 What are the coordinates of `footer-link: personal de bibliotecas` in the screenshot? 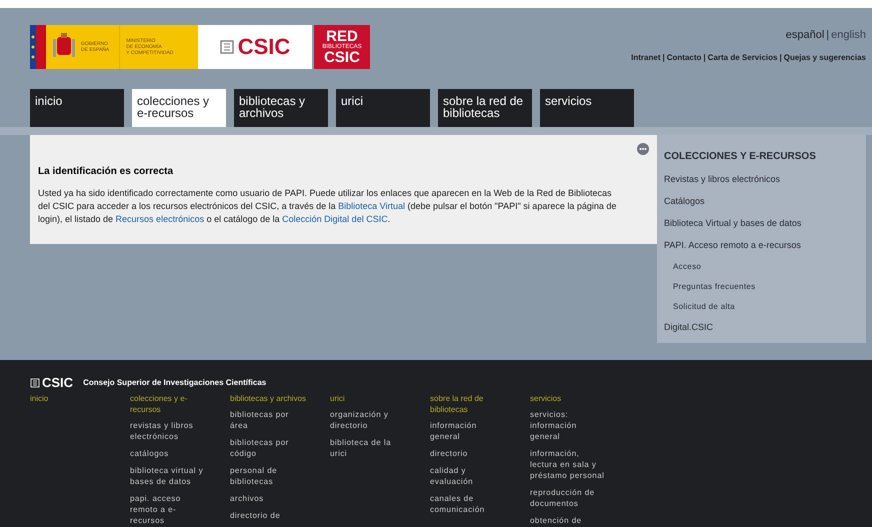 It's located at (269, 476).